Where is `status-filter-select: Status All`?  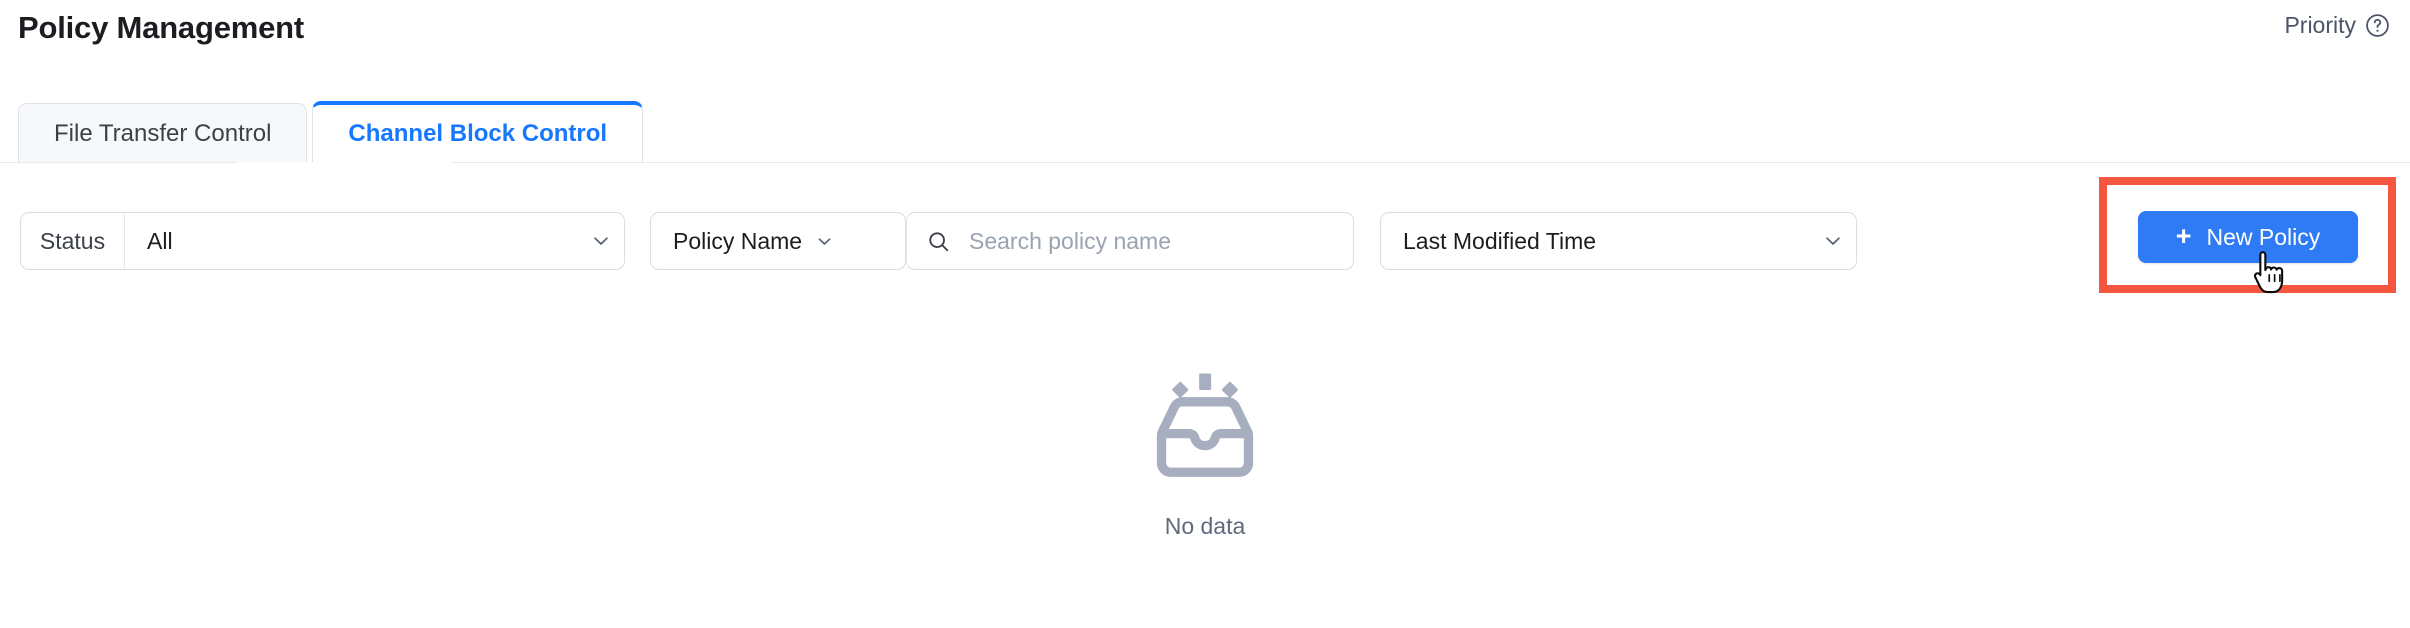 status-filter-select: Status All is located at coordinates (322, 241).